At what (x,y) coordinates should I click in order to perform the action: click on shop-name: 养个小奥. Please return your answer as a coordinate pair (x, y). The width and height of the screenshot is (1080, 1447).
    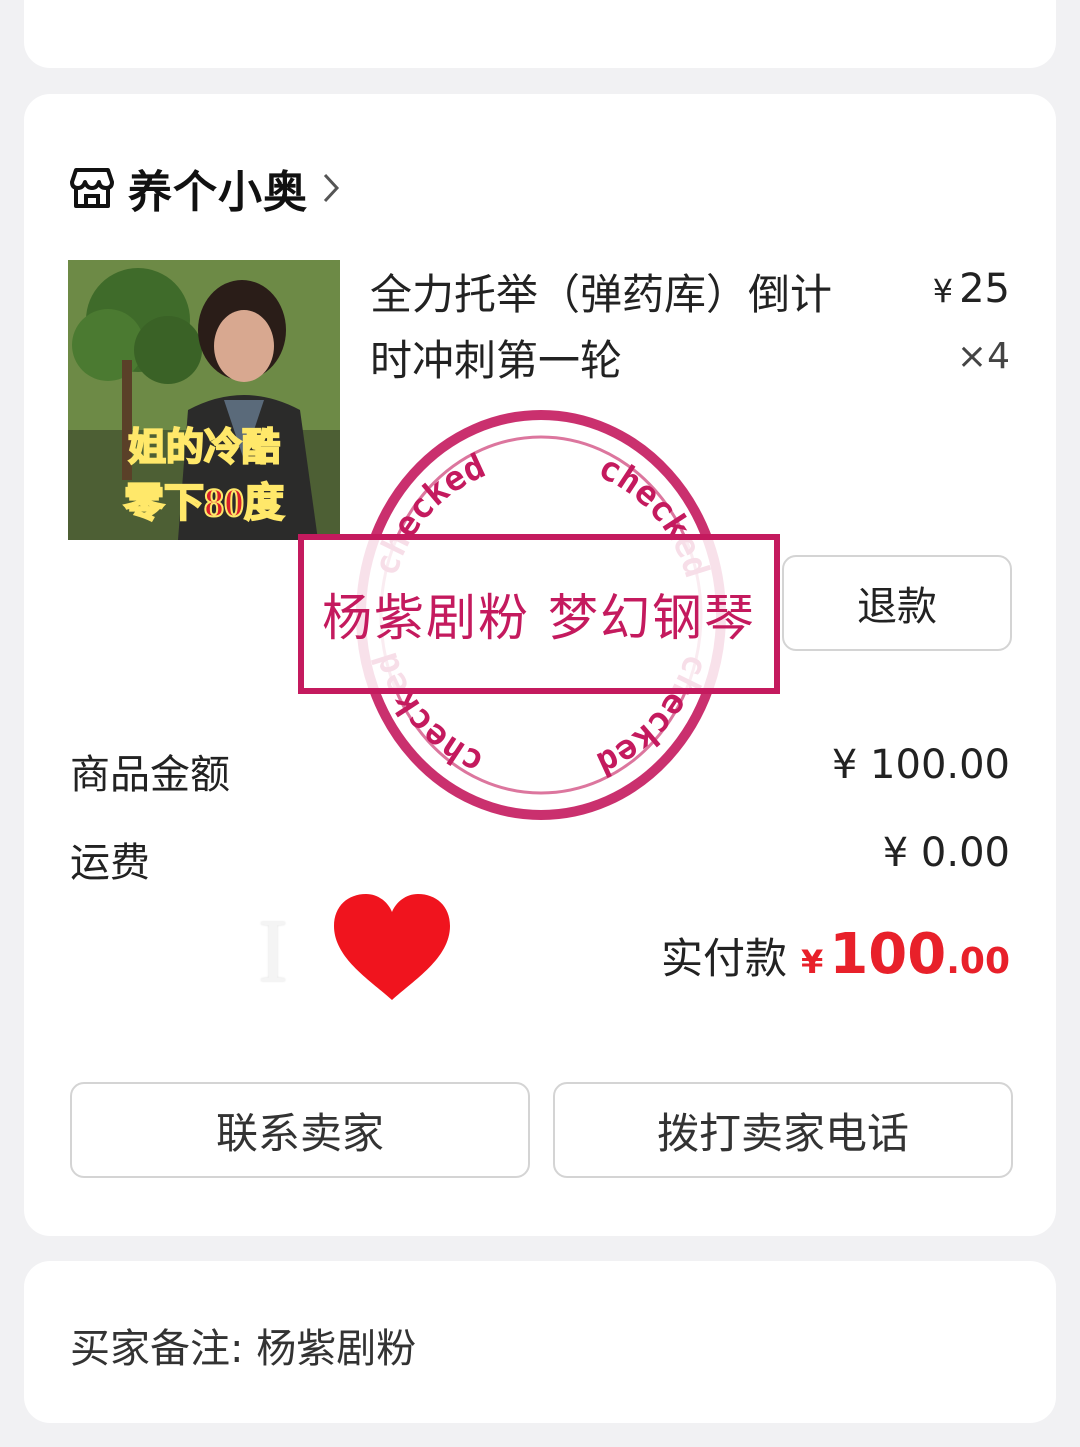
    Looking at the image, I should click on (218, 188).